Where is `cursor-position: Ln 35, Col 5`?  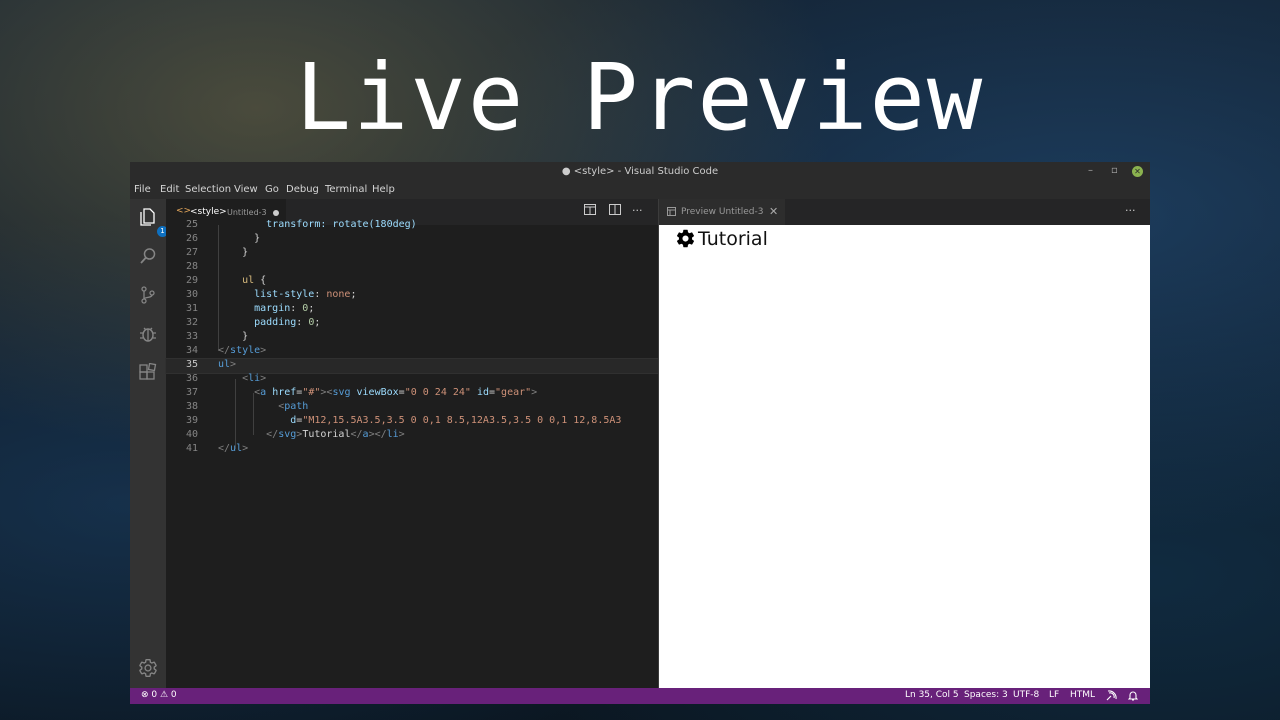
cursor-position: Ln 35, Col 5 is located at coordinates (932, 695).